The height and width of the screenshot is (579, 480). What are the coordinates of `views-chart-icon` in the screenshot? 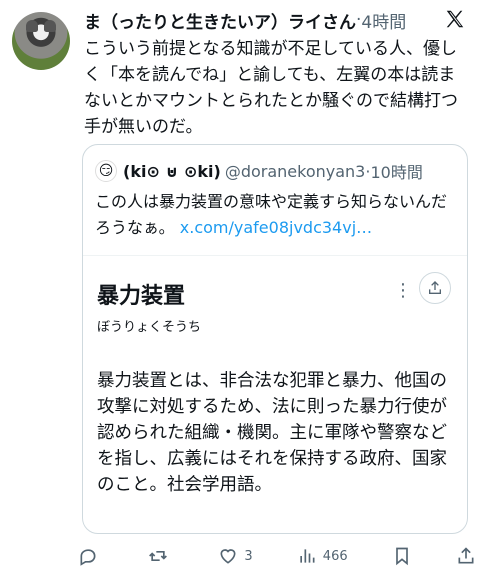 It's located at (307, 556).